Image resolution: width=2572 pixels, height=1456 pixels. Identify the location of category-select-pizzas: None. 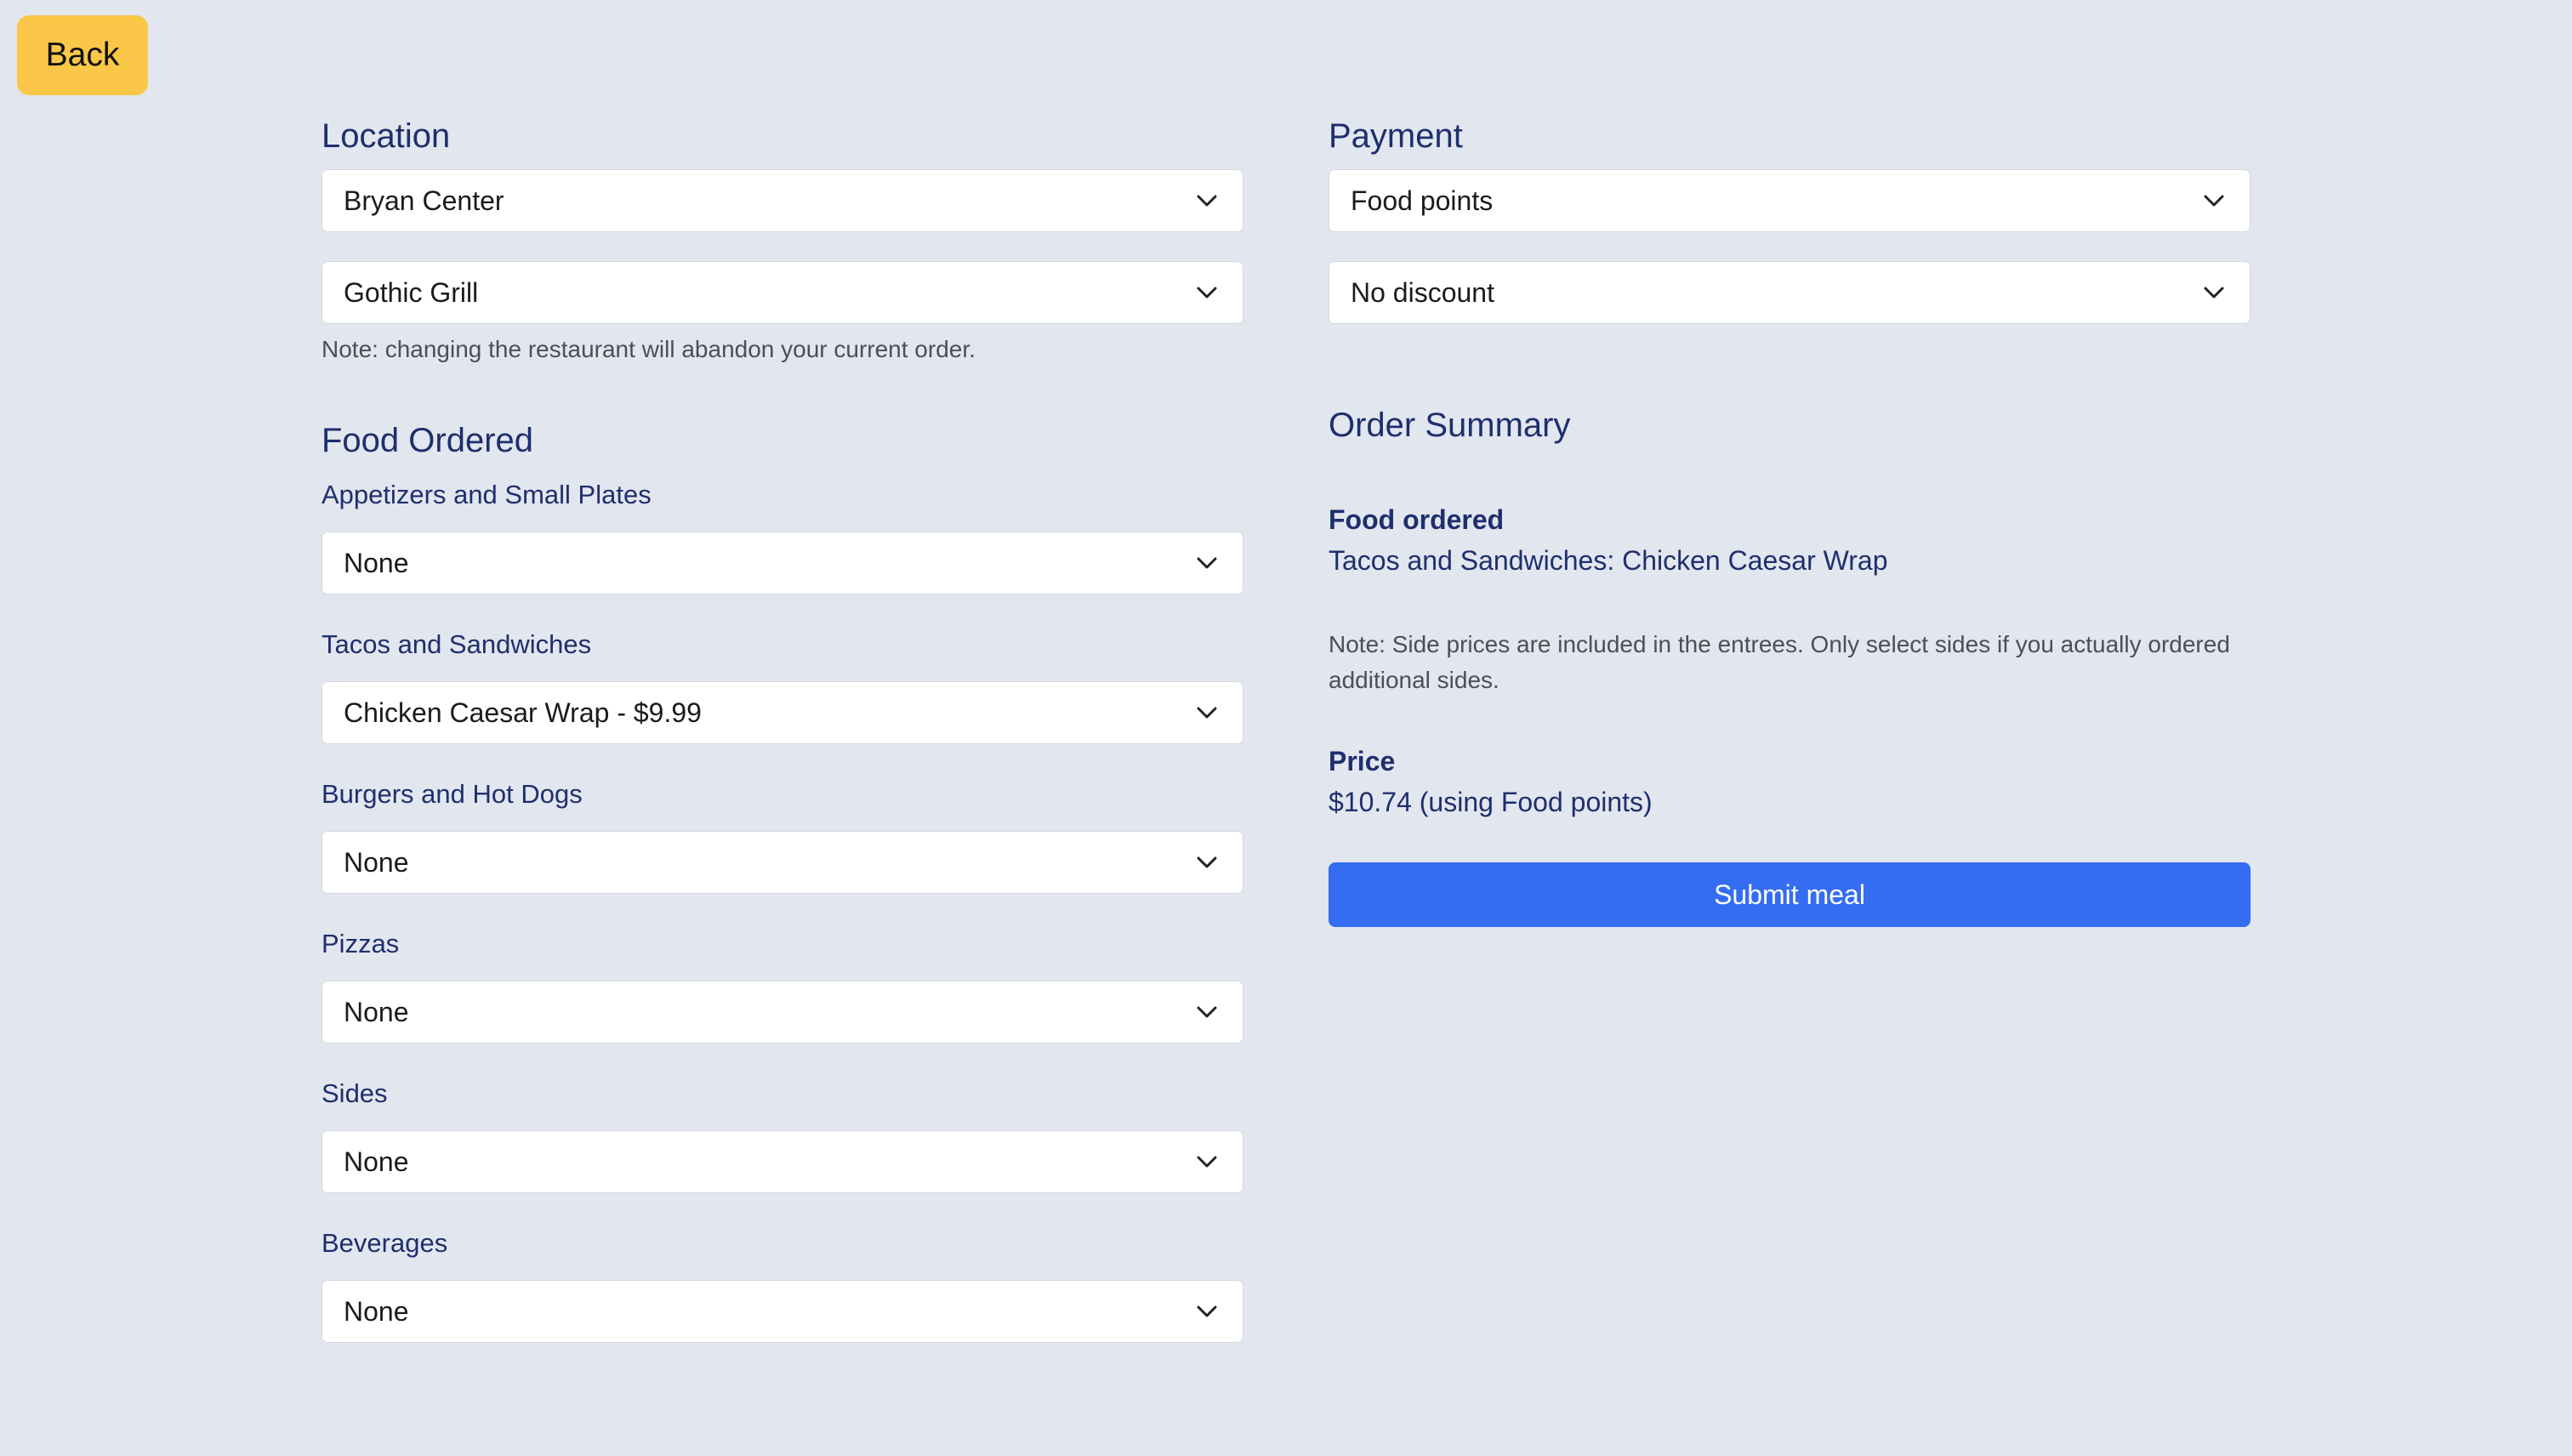
(783, 1013).